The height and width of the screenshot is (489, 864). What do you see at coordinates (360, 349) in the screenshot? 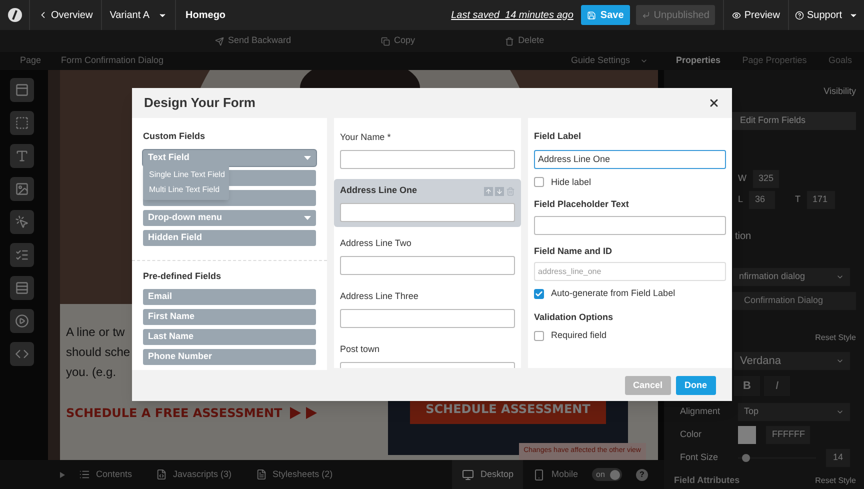
I see `form-field-label: Post town` at bounding box center [360, 349].